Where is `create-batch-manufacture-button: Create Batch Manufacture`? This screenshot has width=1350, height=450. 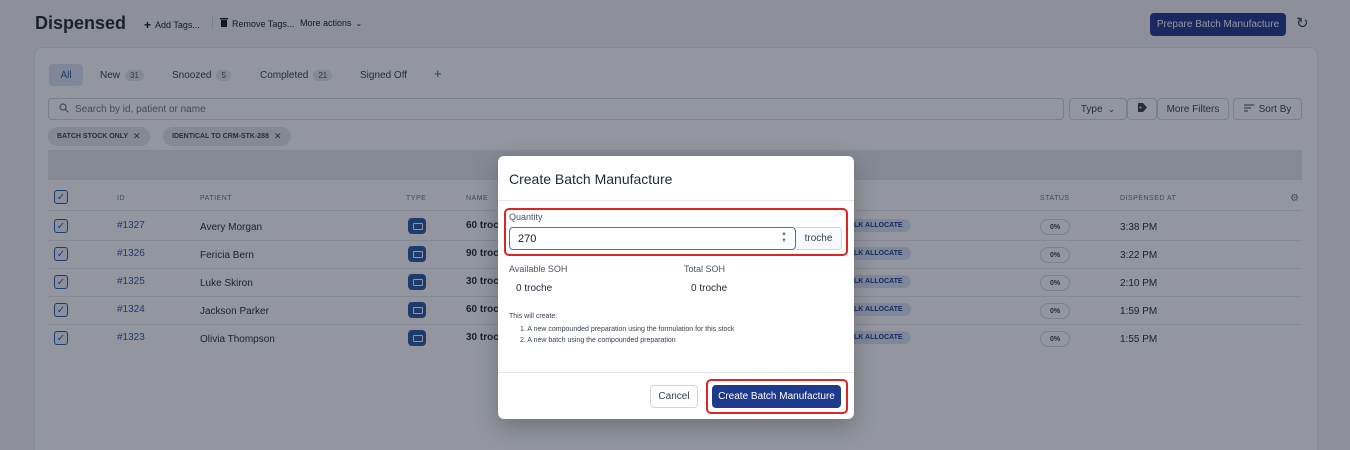
create-batch-manufacture-button: Create Batch Manufacture is located at coordinates (776, 396).